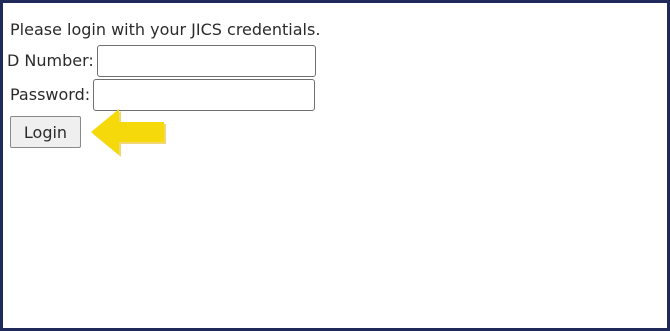 This screenshot has height=331, width=670. I want to click on login-button: Login, so click(45, 132).